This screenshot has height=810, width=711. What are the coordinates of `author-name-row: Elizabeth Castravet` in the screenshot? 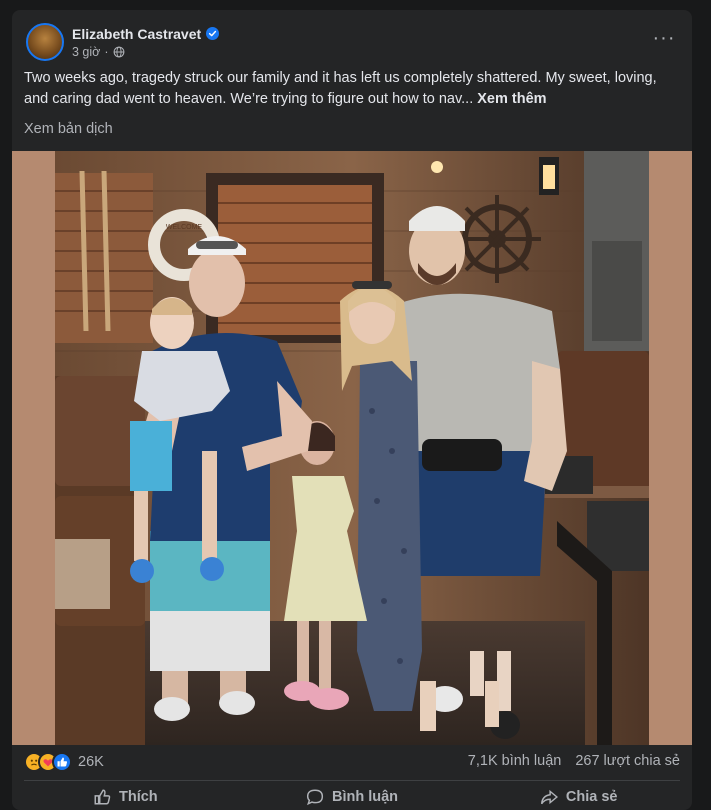 It's located at (146, 34).